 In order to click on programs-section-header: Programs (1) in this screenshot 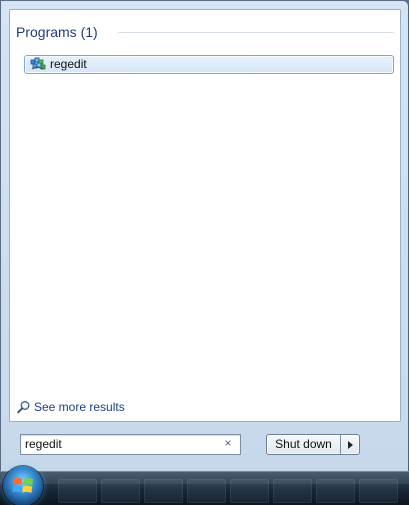, I will do `click(206, 33)`.